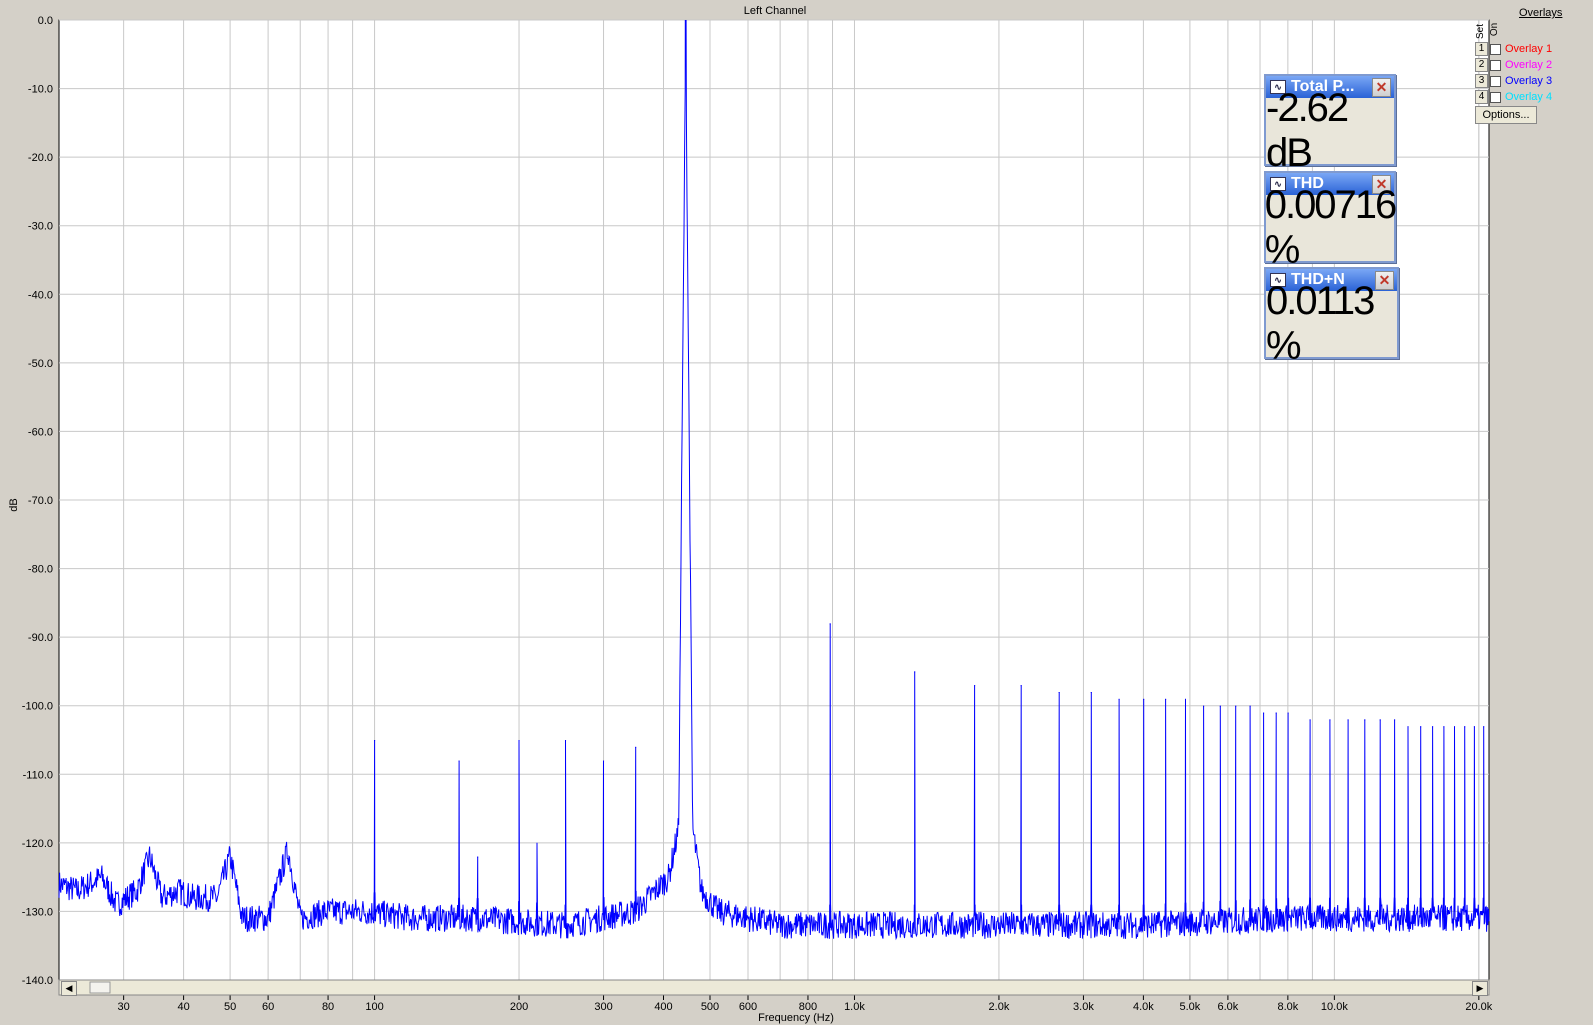 The image size is (1593, 1025). I want to click on overlay-row-3: 3 Overlay 3, so click(1513, 81).